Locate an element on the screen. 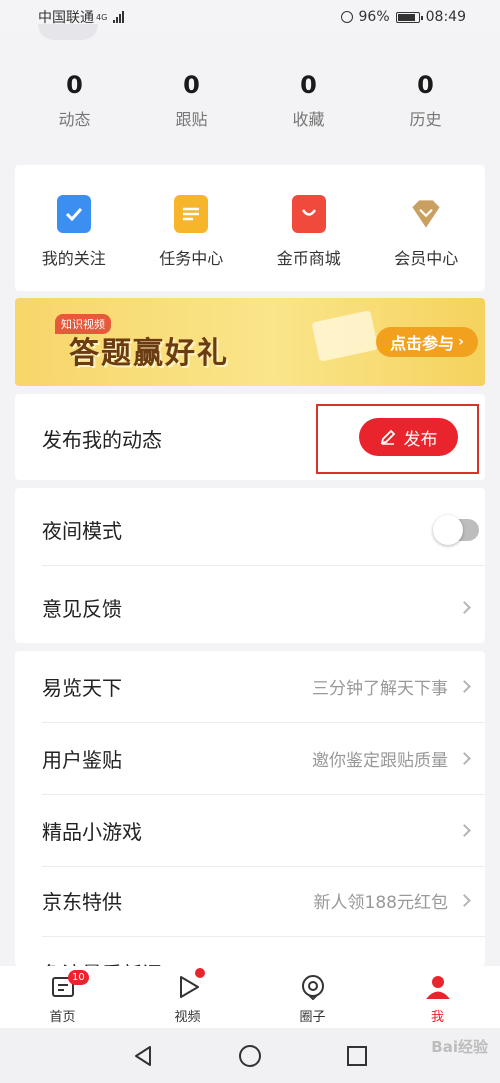 This screenshot has width=500, height=1083. stat-label: 动态 is located at coordinates (74, 119).